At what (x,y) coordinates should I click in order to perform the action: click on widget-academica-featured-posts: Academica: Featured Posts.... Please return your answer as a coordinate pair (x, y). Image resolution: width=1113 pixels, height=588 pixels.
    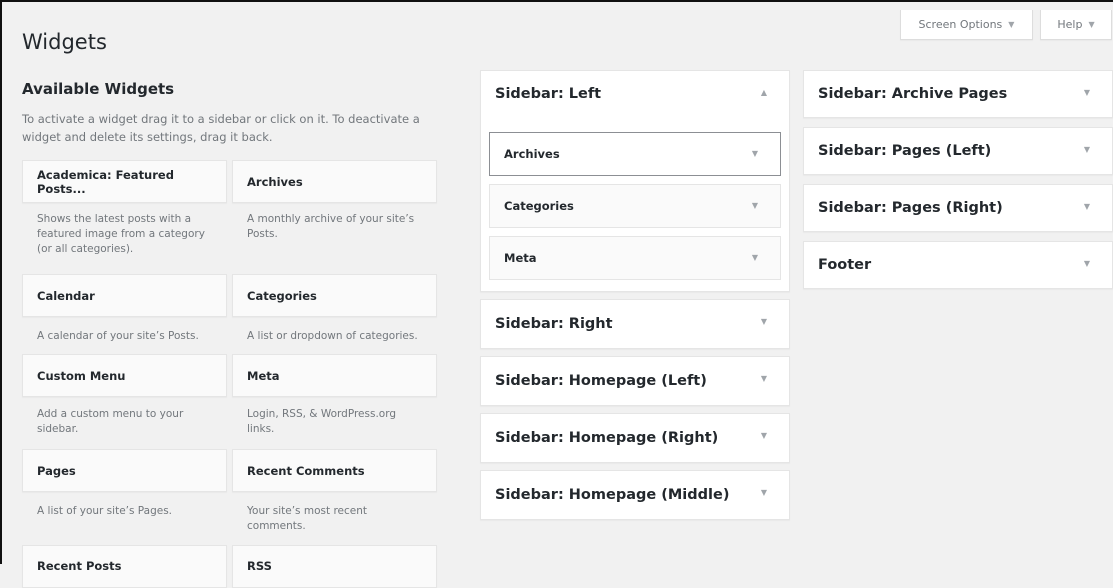
    Looking at the image, I should click on (124, 181).